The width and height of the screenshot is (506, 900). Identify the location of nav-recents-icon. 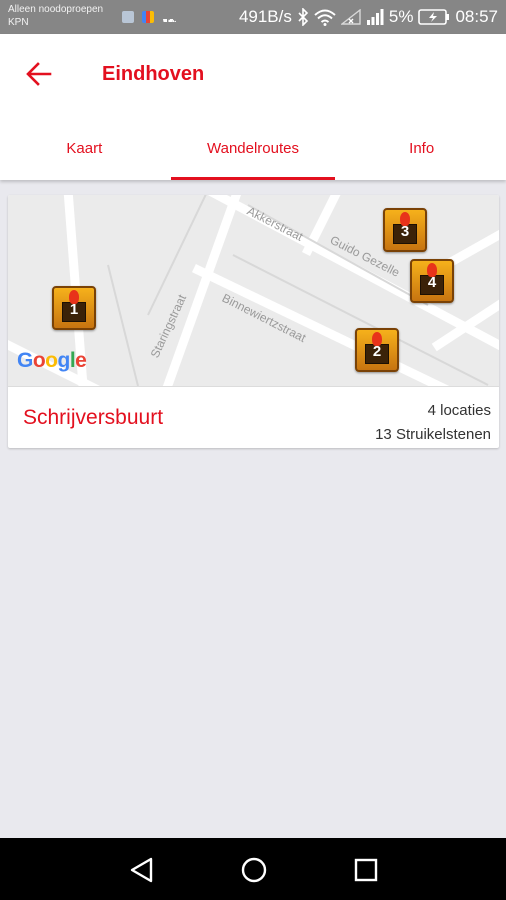
(366, 870).